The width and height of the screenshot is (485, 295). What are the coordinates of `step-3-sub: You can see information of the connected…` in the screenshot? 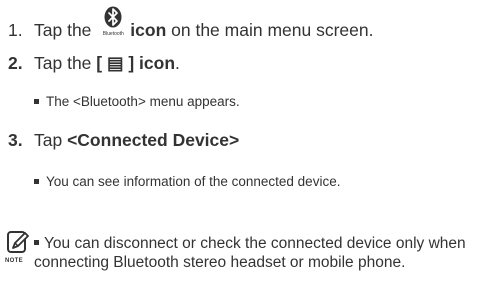 It's located at (187, 182).